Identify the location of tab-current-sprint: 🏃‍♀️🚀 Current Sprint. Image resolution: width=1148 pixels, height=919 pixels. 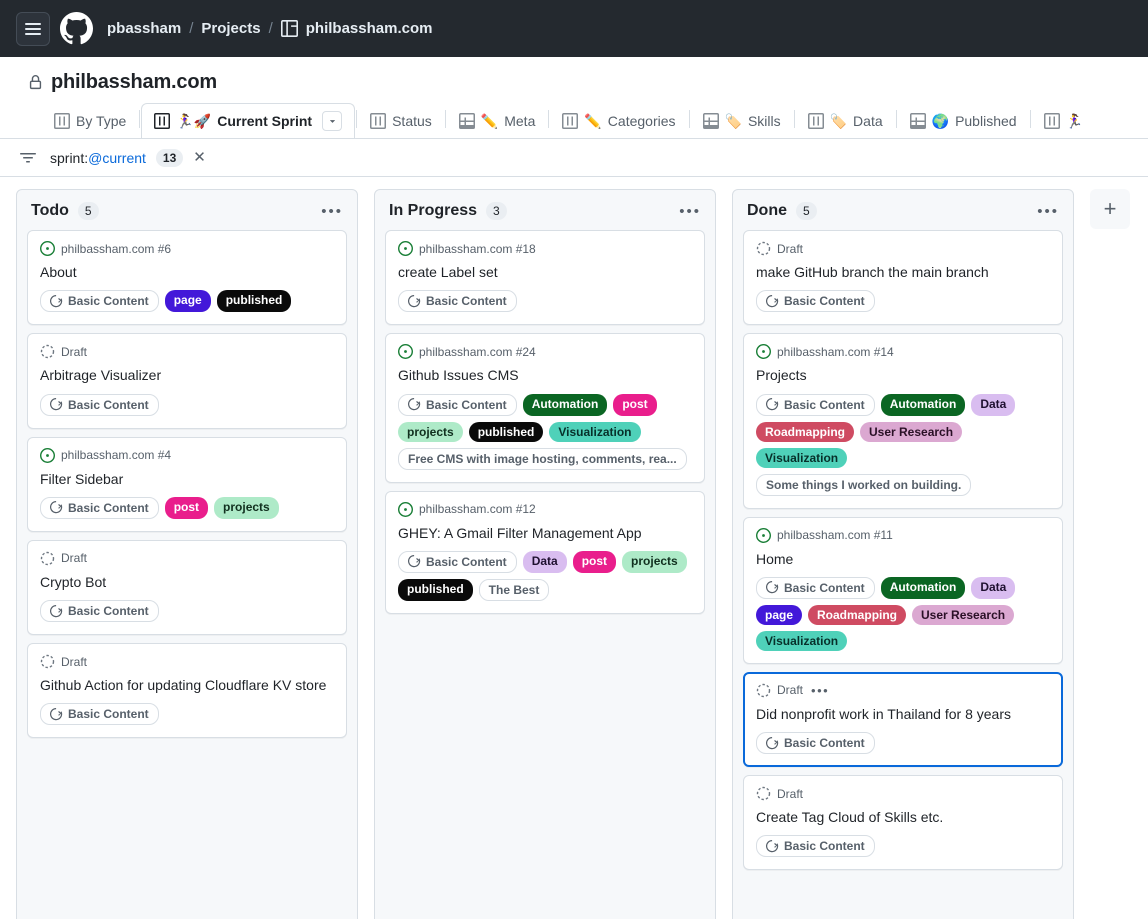
(248, 120).